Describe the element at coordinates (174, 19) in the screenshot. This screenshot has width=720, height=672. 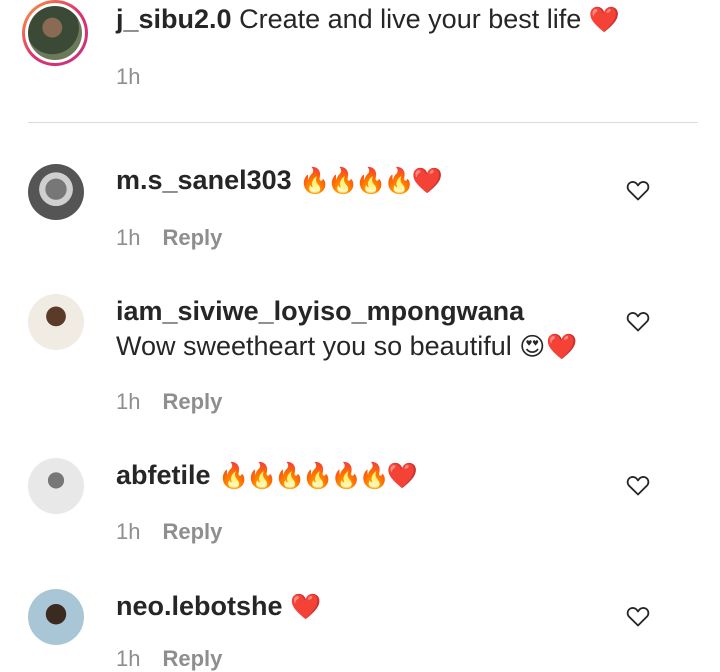
I see `caption-username: j_sibu2.0` at that location.